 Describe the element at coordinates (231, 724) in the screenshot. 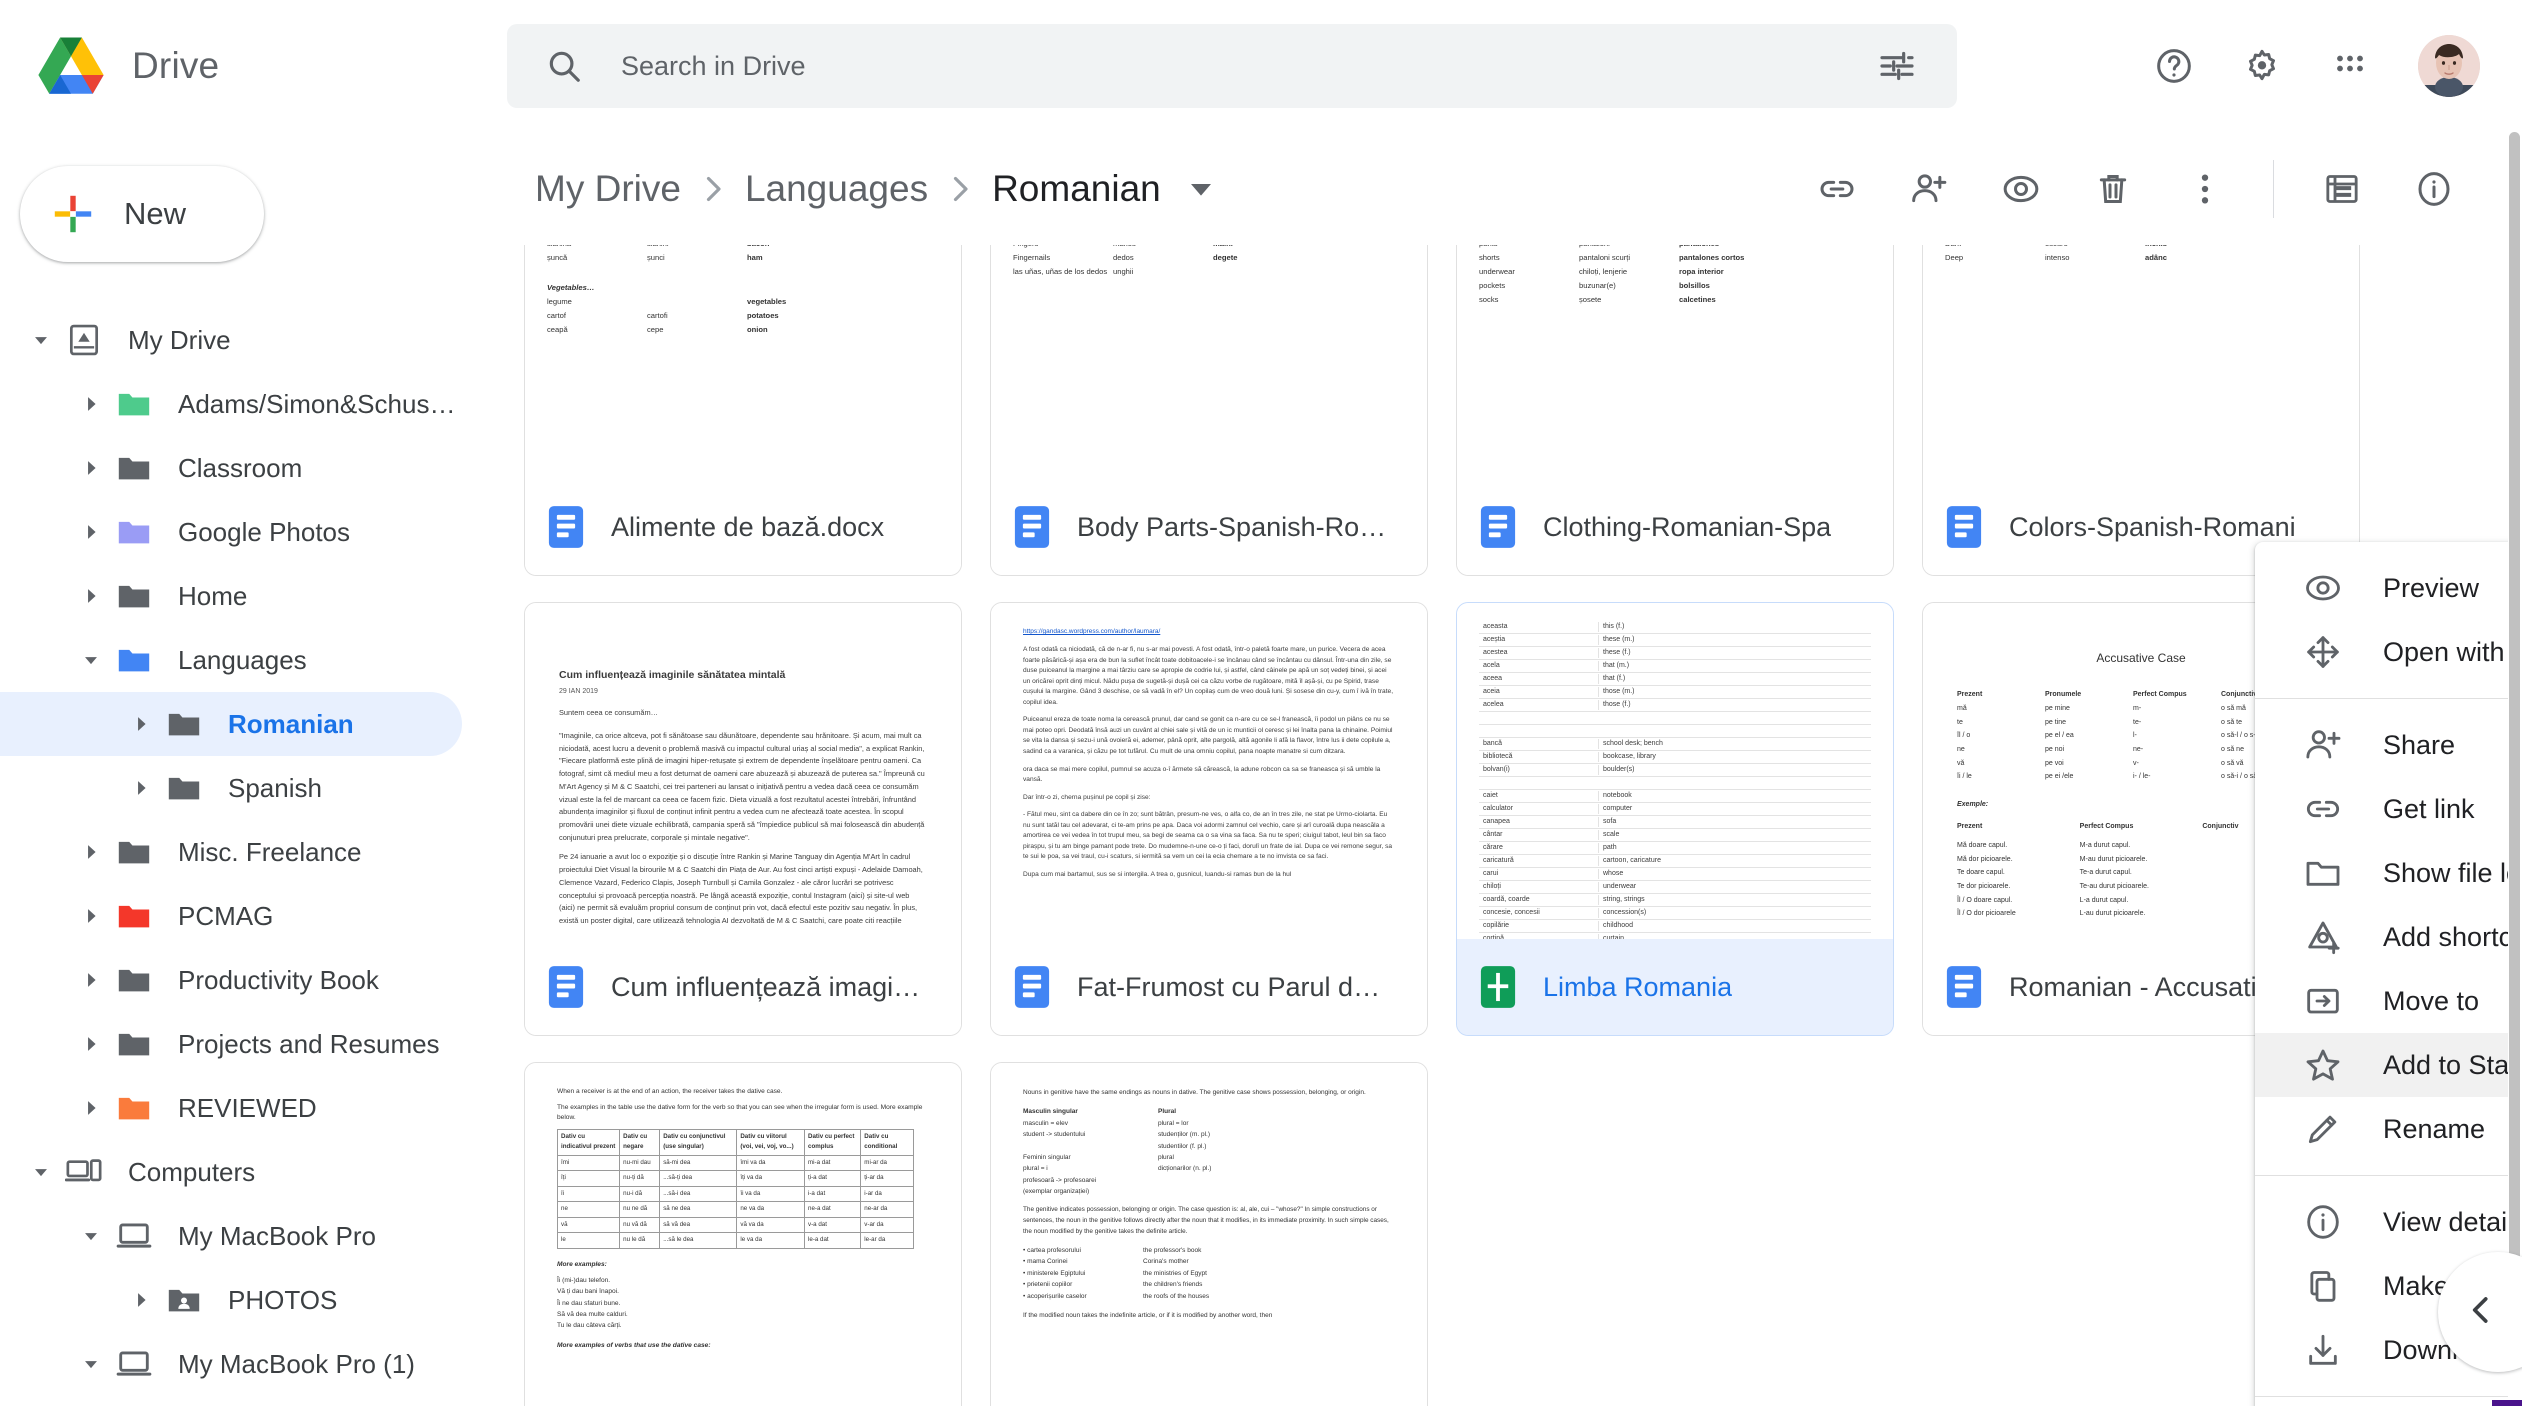

I see `sidebar-item-romanian: Romanian` at that location.